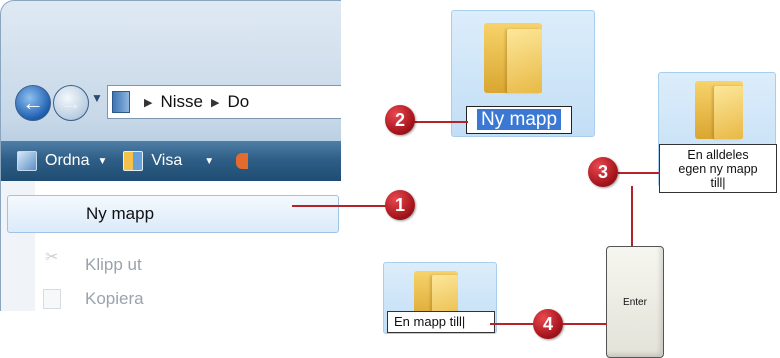  Describe the element at coordinates (224, 102) in the screenshot. I see `address-bar: ▶ Nisse ▶ Do` at that location.